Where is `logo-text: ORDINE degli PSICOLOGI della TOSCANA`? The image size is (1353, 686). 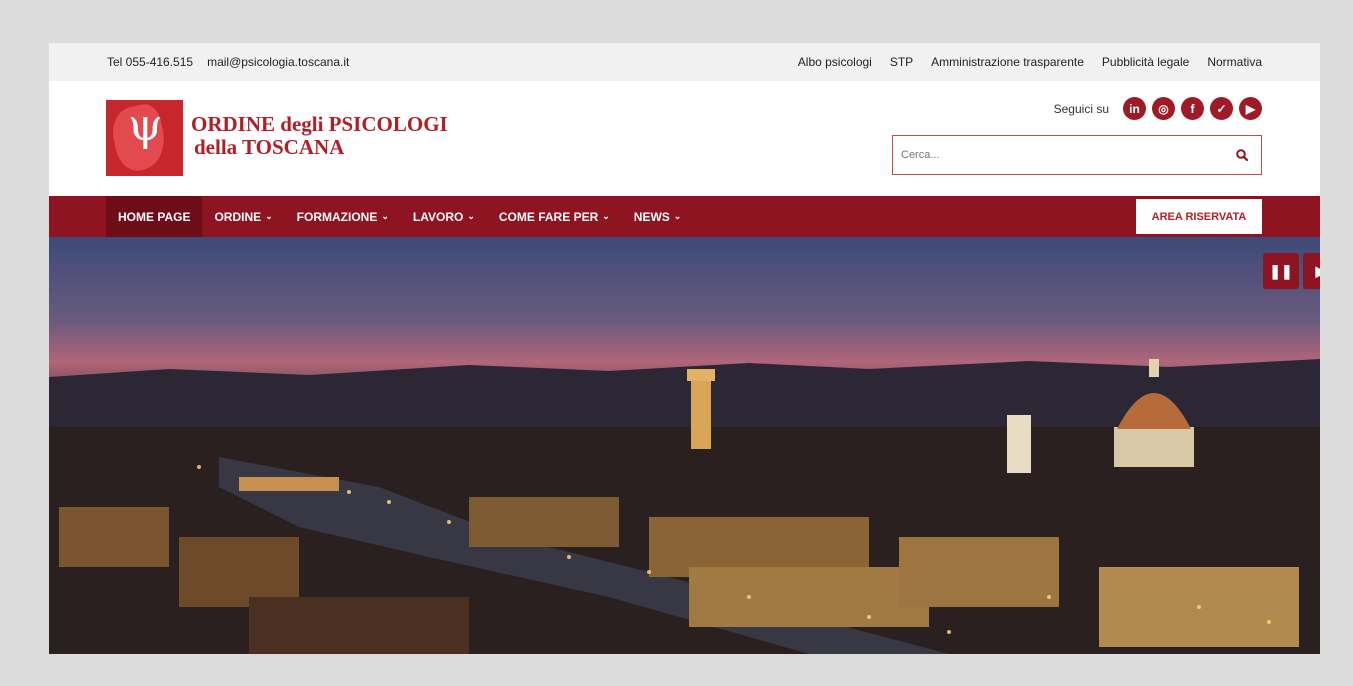 logo-text: ORDINE degli PSICOLOGI della TOSCANA is located at coordinates (319, 136).